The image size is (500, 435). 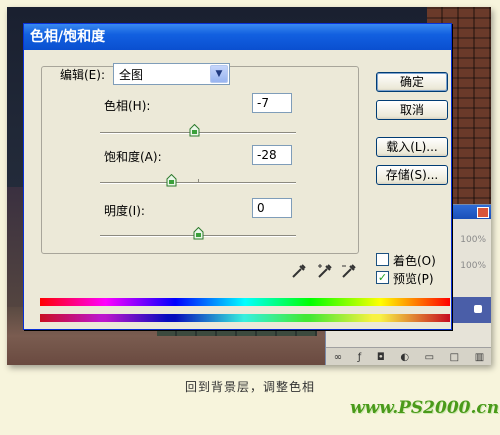 What do you see at coordinates (131, 75) in the screenshot?
I see `edit-select-value: 全图` at bounding box center [131, 75].